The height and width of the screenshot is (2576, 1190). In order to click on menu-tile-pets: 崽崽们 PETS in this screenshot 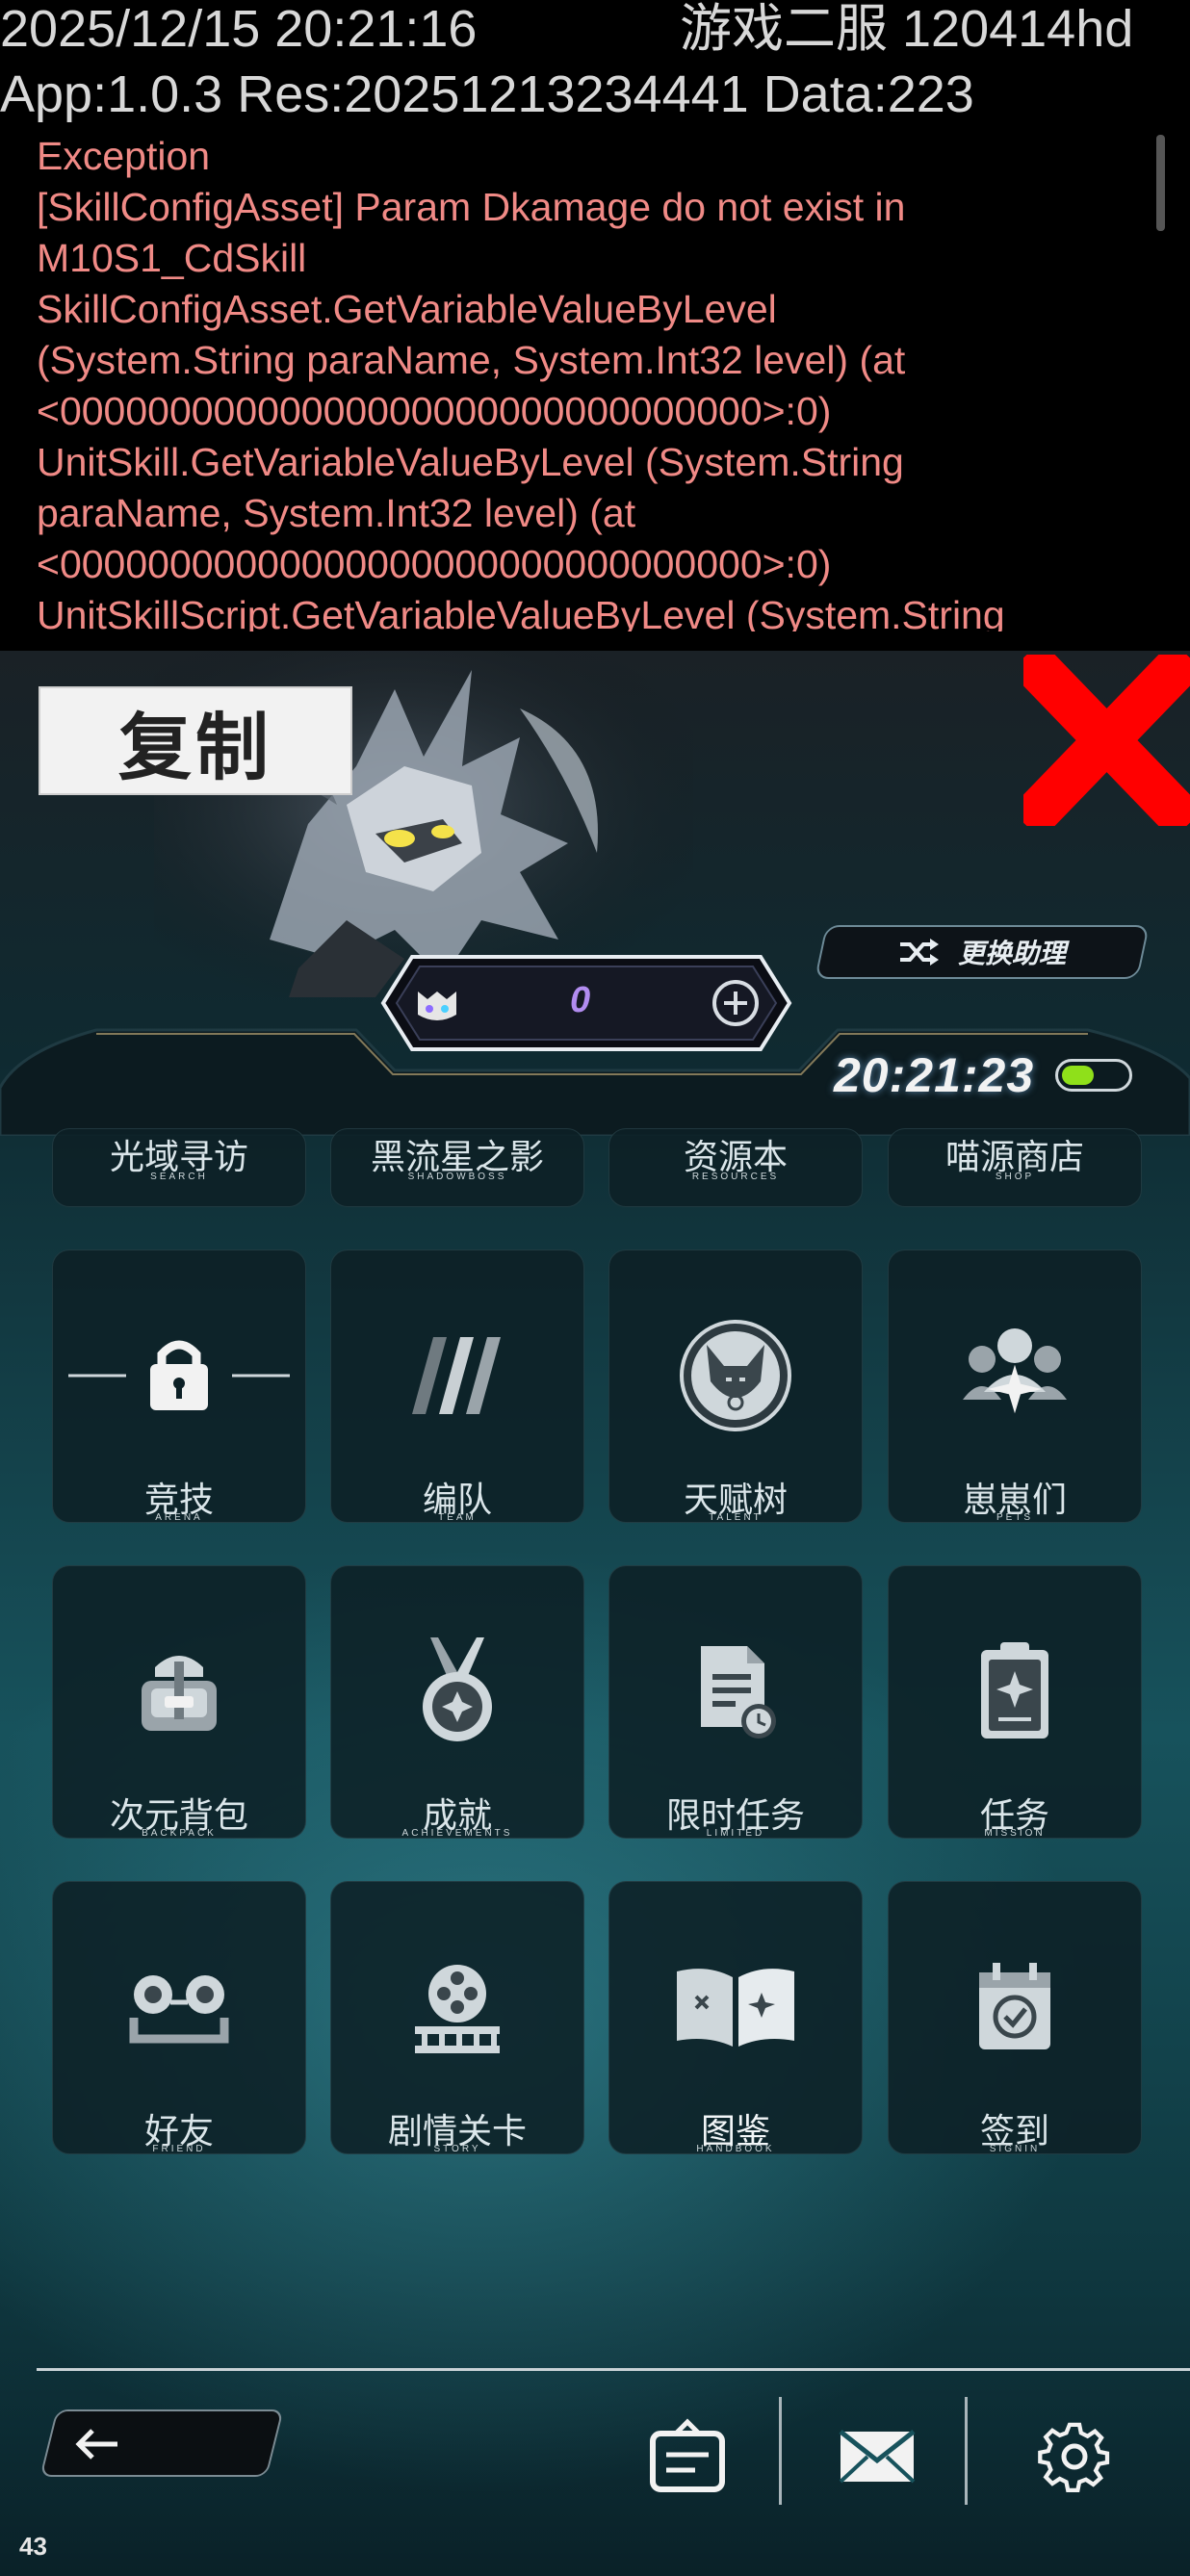, I will do `click(1015, 1386)`.